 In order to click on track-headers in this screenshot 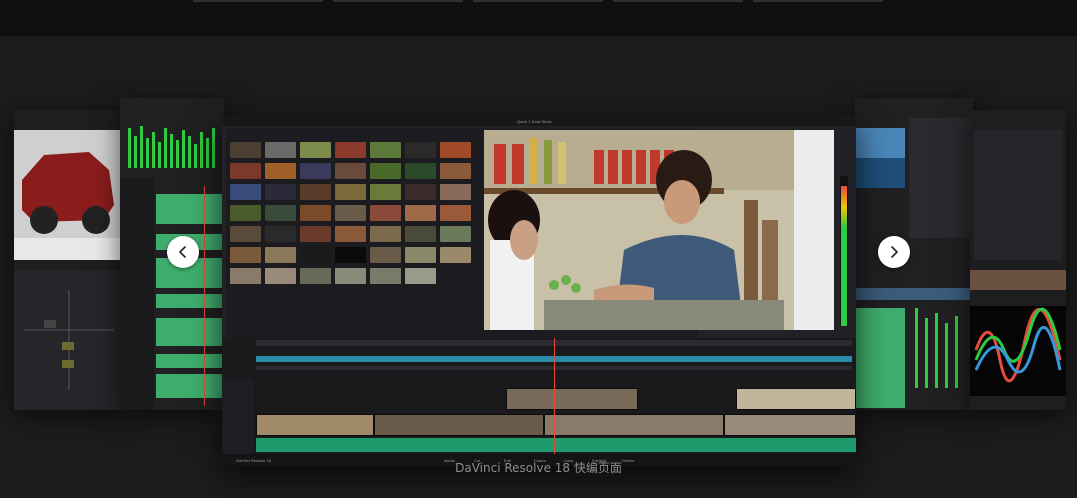, I will do `click(238, 417)`.